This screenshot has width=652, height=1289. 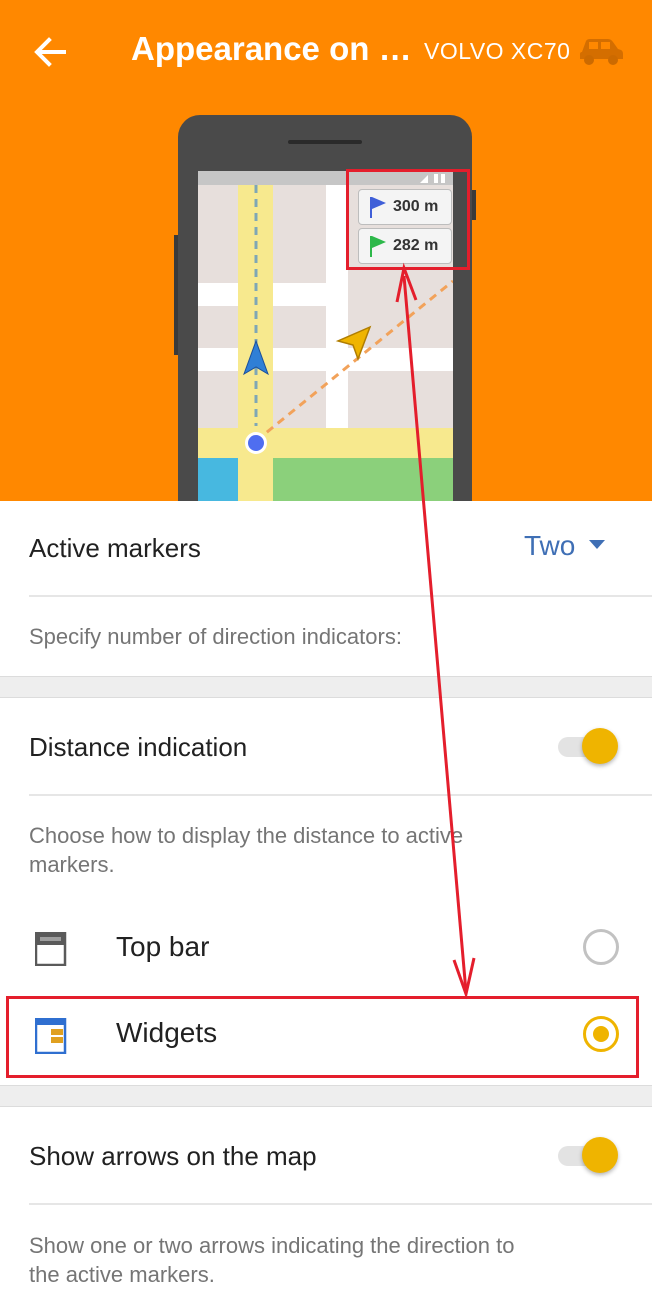 I want to click on top-bar-radio, so click(x=601, y=947).